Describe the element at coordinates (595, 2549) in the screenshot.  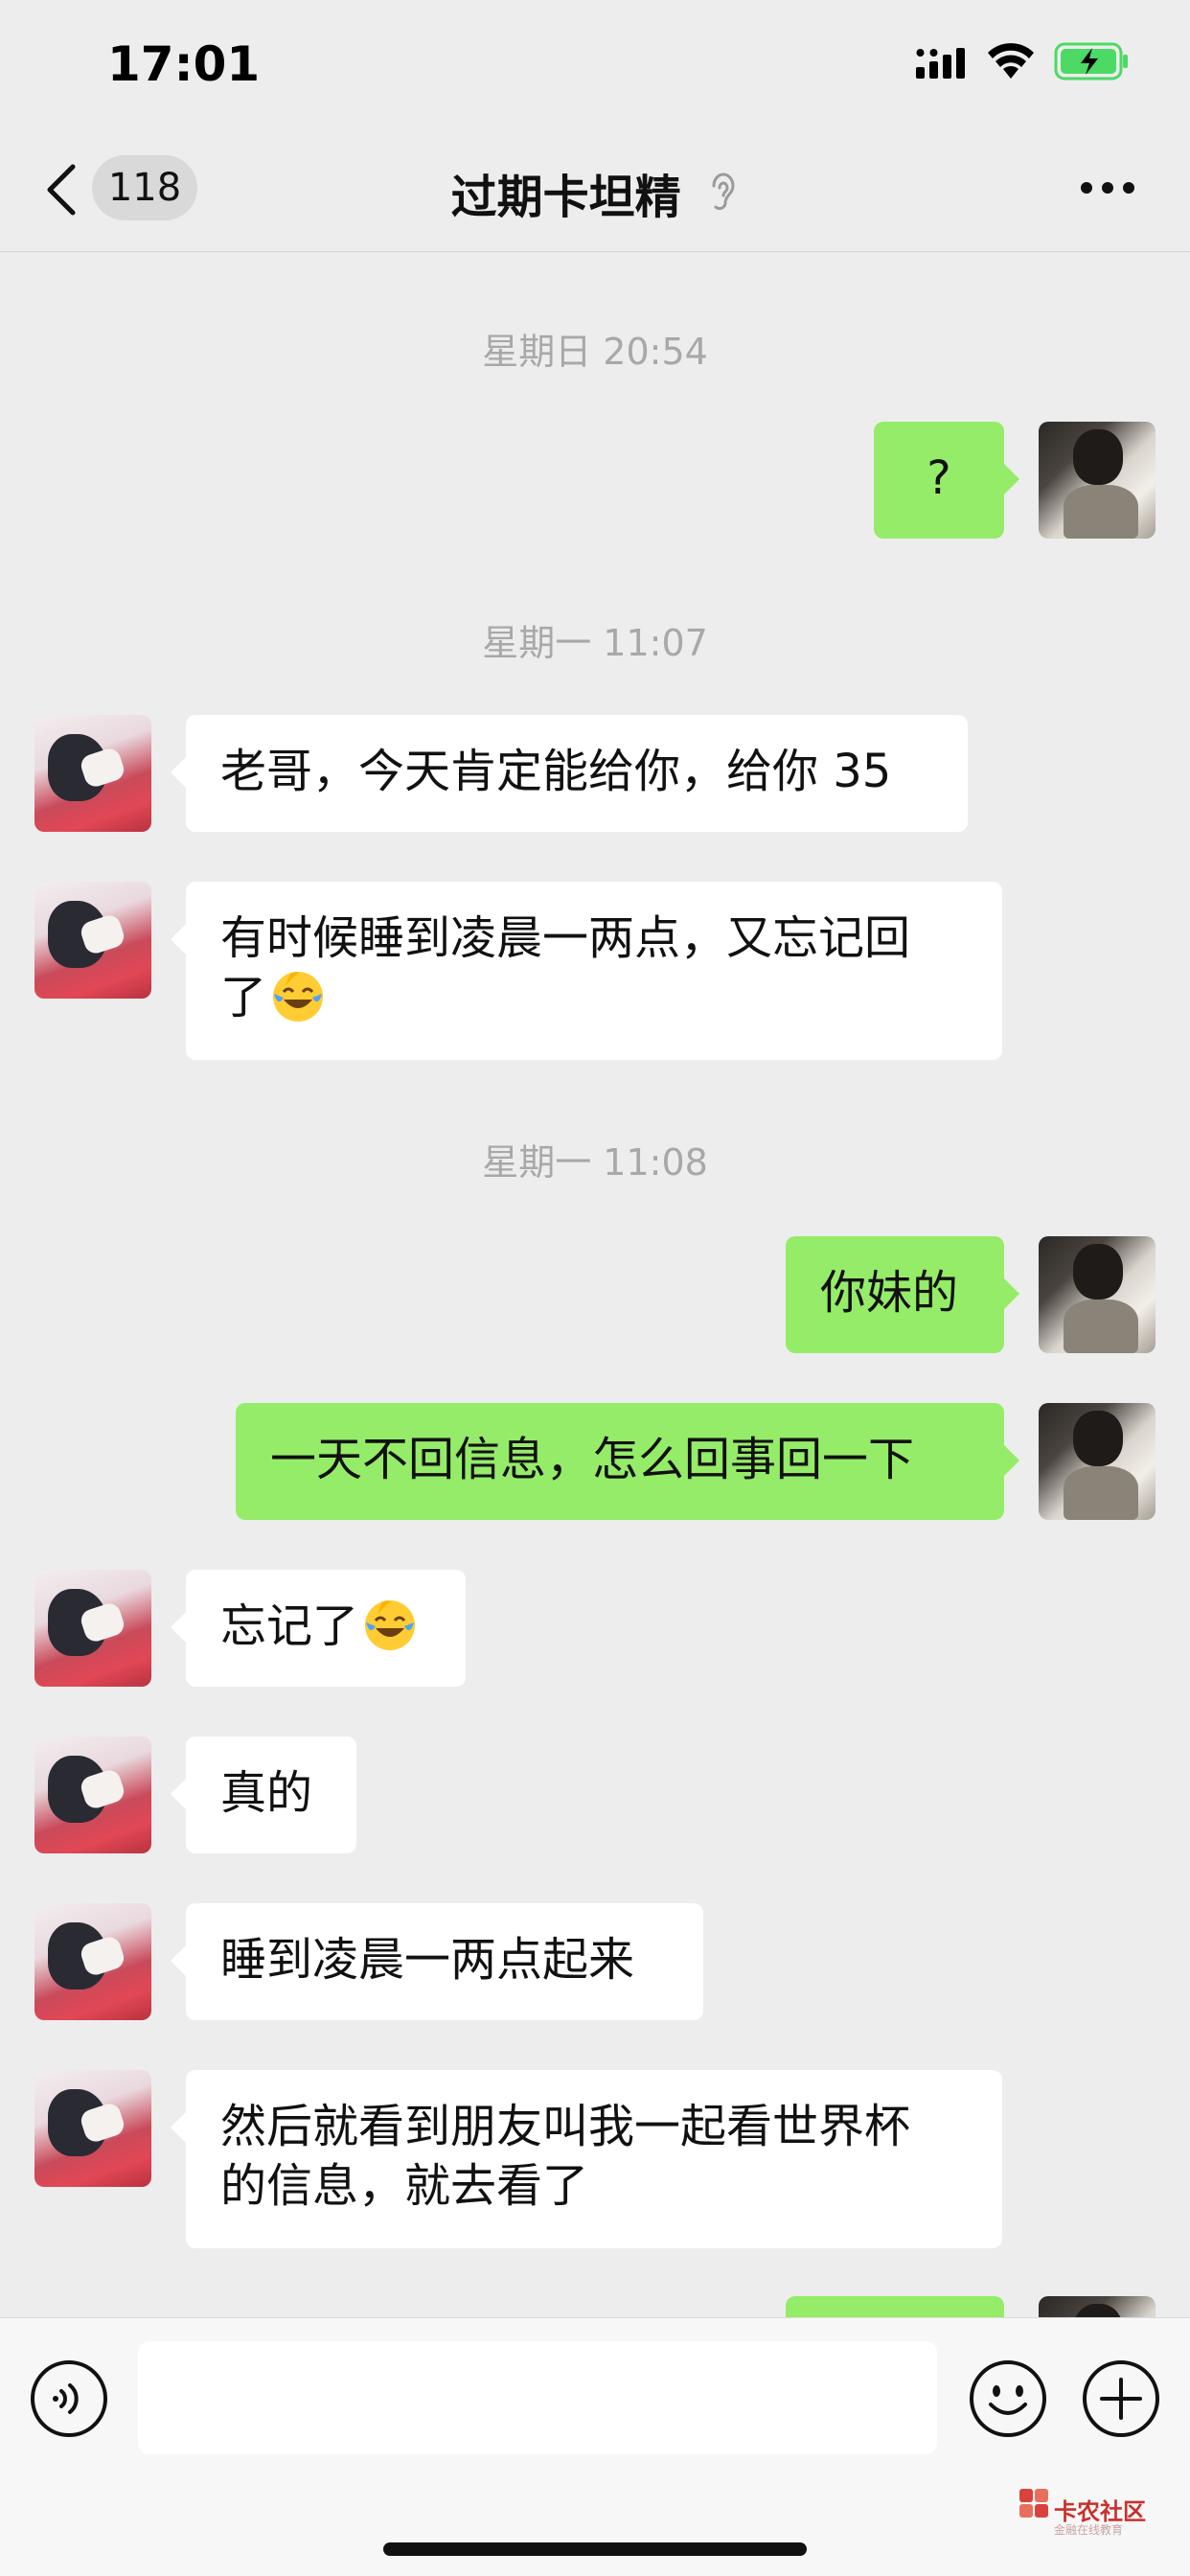
I see `home-indicator` at that location.